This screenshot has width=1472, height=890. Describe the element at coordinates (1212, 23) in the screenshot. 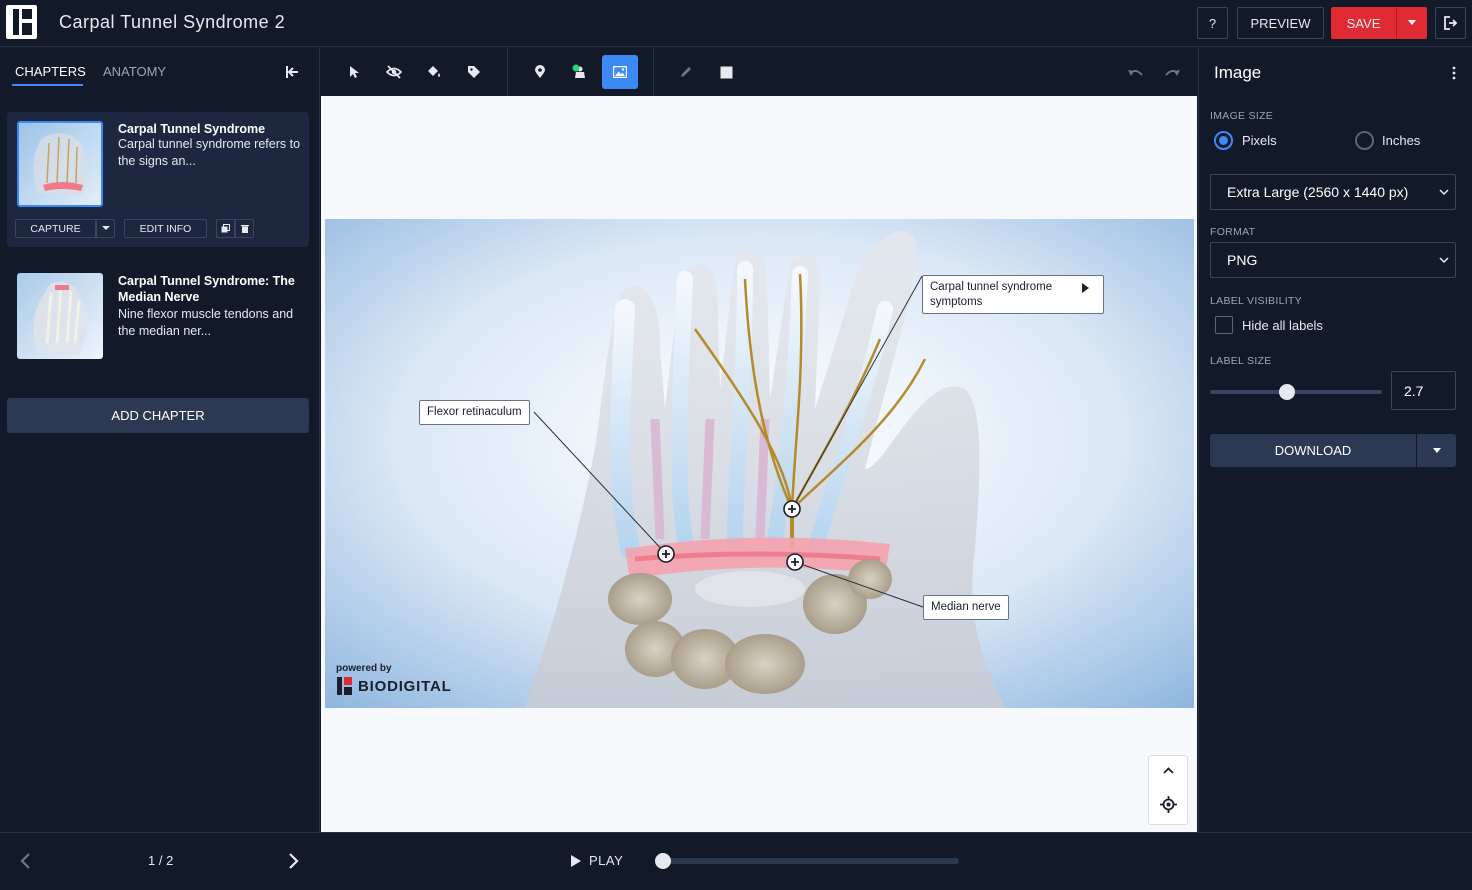

I see `help-button: ?` at that location.